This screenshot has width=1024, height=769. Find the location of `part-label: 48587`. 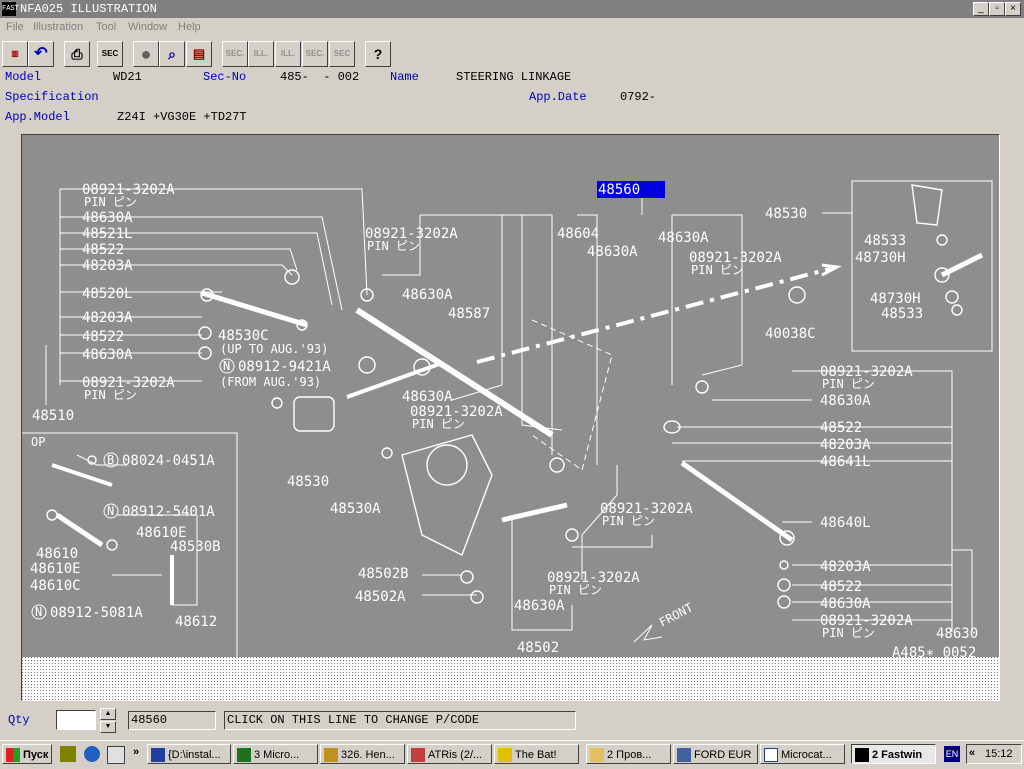

part-label: 48587 is located at coordinates (469, 314).